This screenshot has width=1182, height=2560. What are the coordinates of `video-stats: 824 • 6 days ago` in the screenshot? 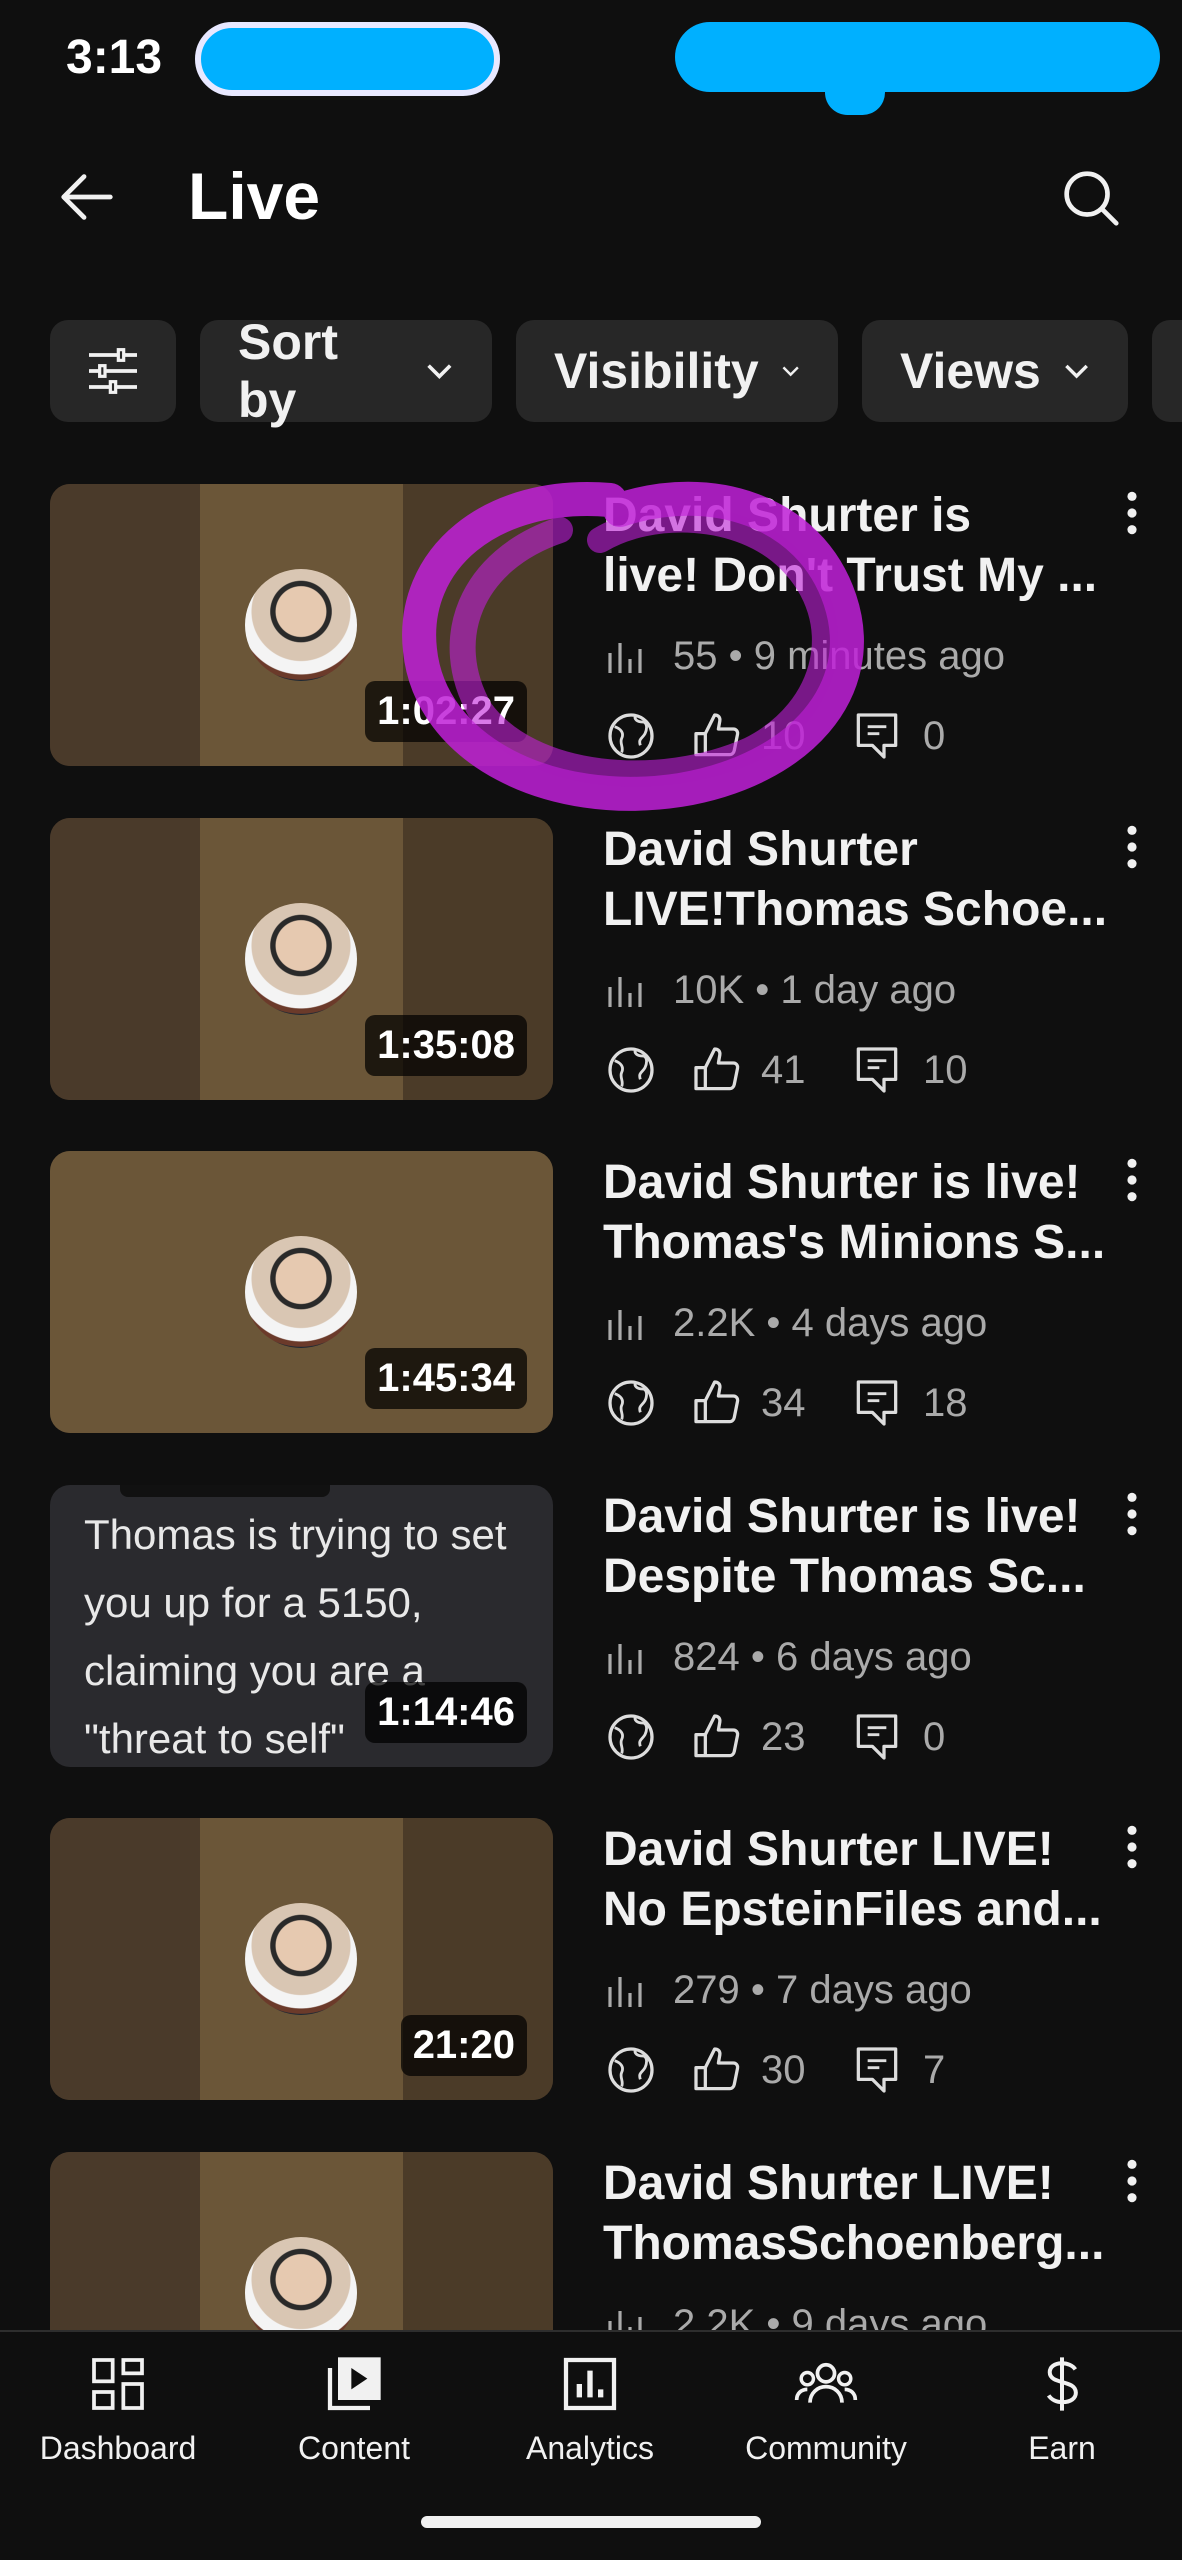 It's located at (787, 1657).